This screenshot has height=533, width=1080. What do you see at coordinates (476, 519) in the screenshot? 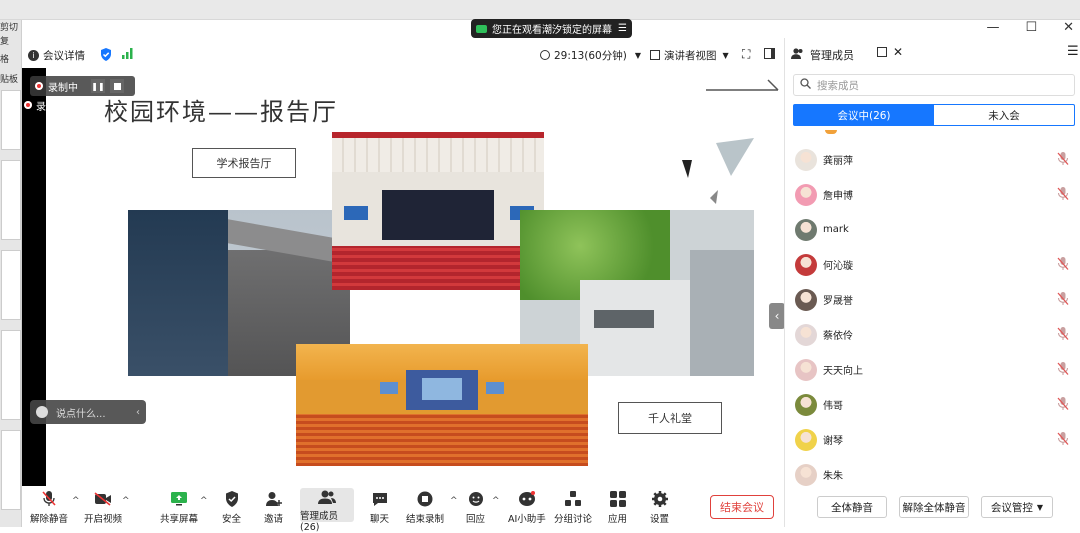
I see `reactions-label: 回应` at bounding box center [476, 519].